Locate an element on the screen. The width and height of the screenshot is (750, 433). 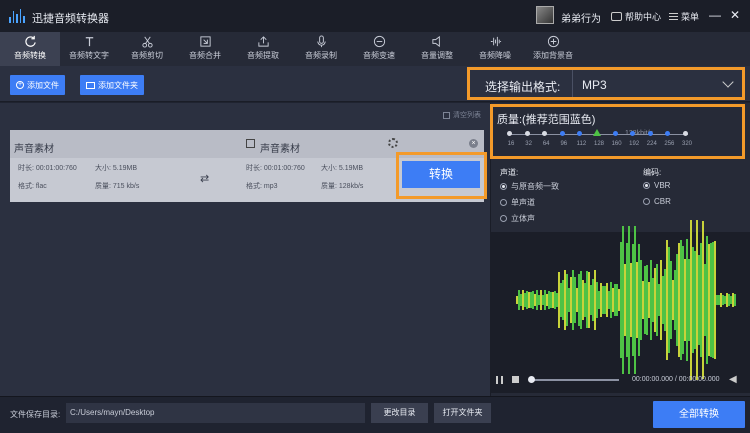
target-format: 格式: mp3 is located at coordinates (262, 186).